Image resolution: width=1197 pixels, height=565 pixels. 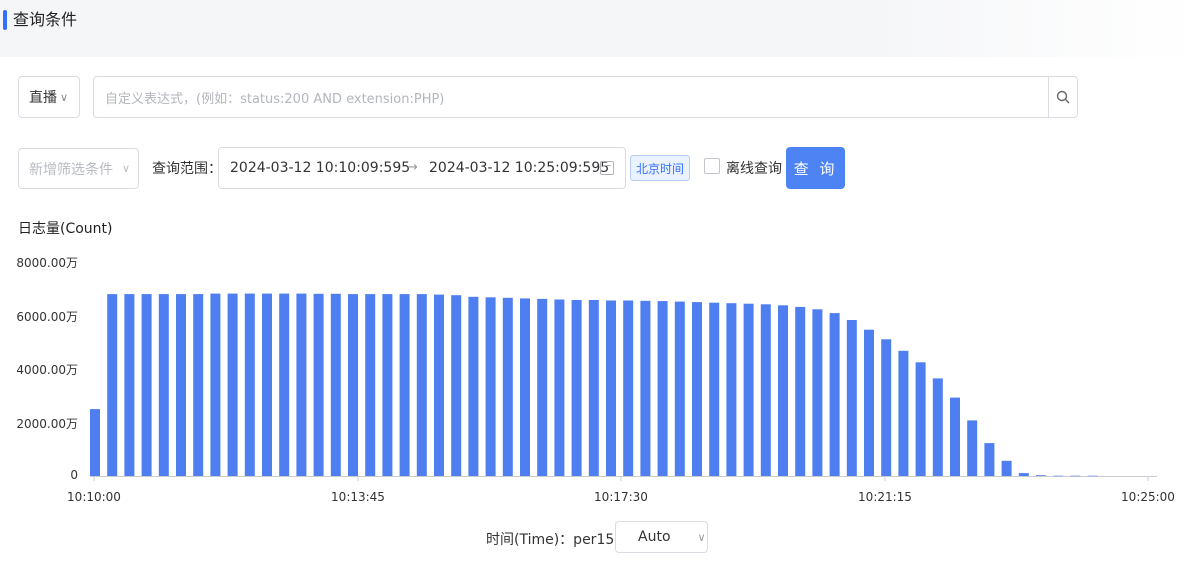 I want to click on x-tick-label: 10:21:15, so click(x=885, y=497).